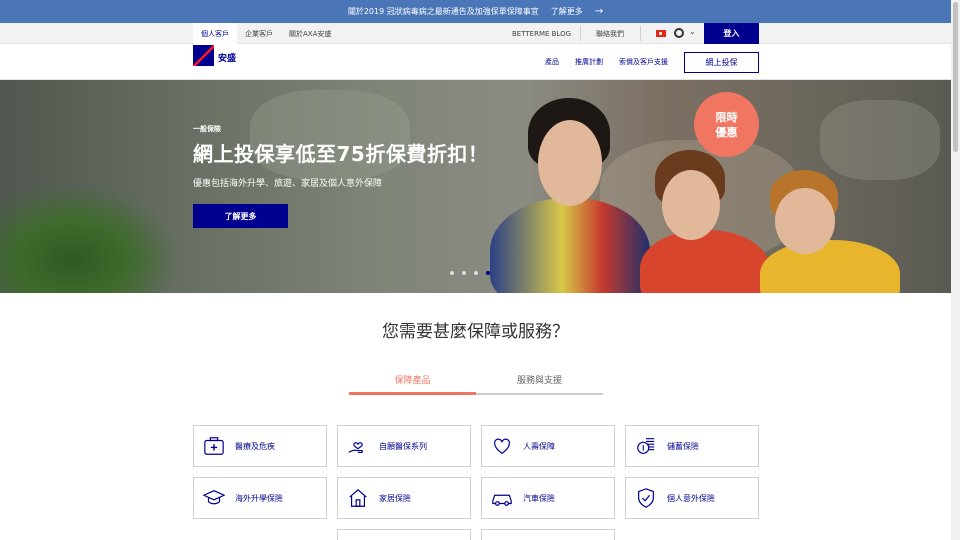 This screenshot has width=960, height=540. Describe the element at coordinates (539, 379) in the screenshot. I see `tab-services: 服務與支援` at that location.